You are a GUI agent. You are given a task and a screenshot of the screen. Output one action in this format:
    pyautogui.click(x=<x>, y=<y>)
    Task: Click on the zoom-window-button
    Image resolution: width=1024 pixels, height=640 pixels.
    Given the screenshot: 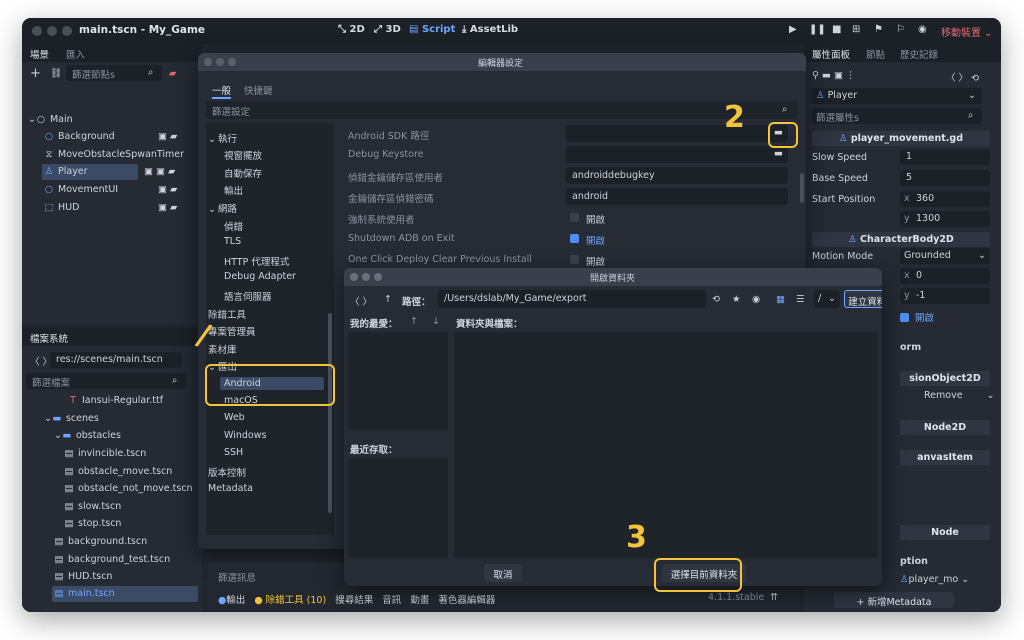 What is the action you would take?
    pyautogui.click(x=67, y=31)
    